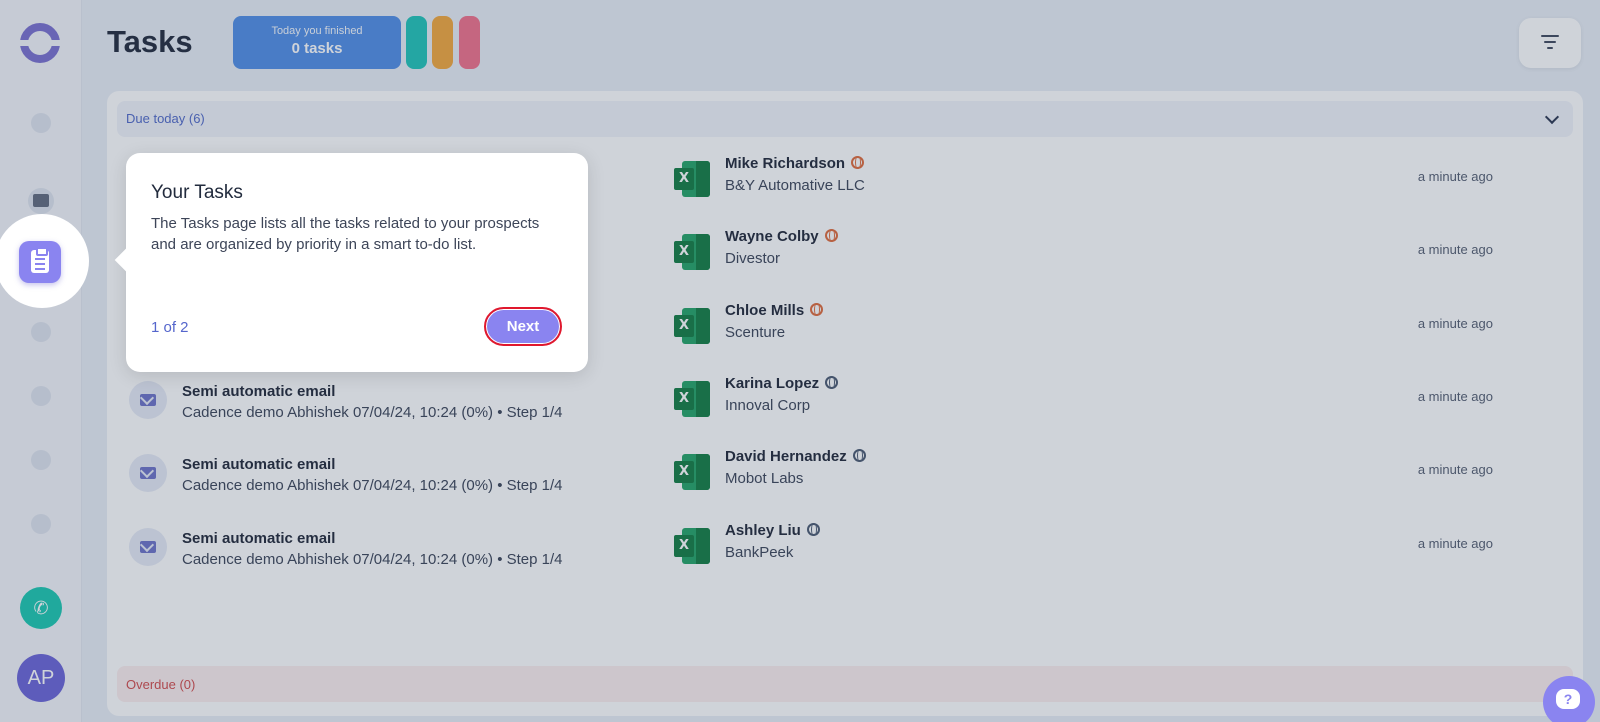 This screenshot has height=722, width=1600. I want to click on tour-title: Your Tasks, so click(197, 192).